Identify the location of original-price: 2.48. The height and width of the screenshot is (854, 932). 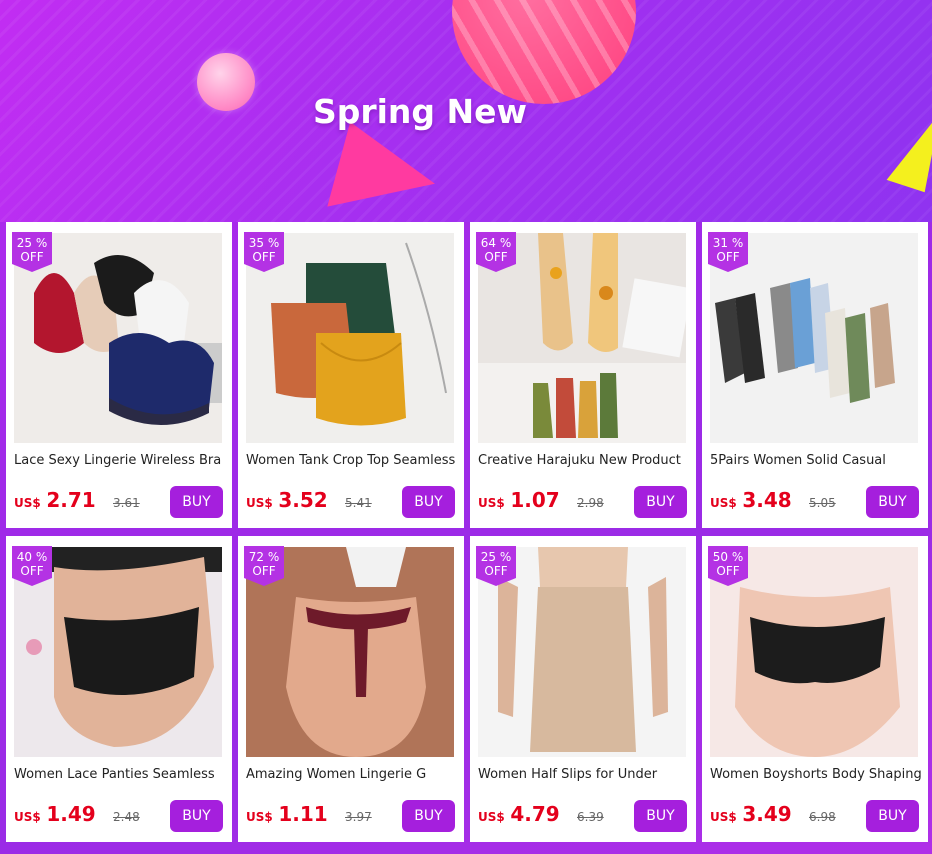
(126, 817).